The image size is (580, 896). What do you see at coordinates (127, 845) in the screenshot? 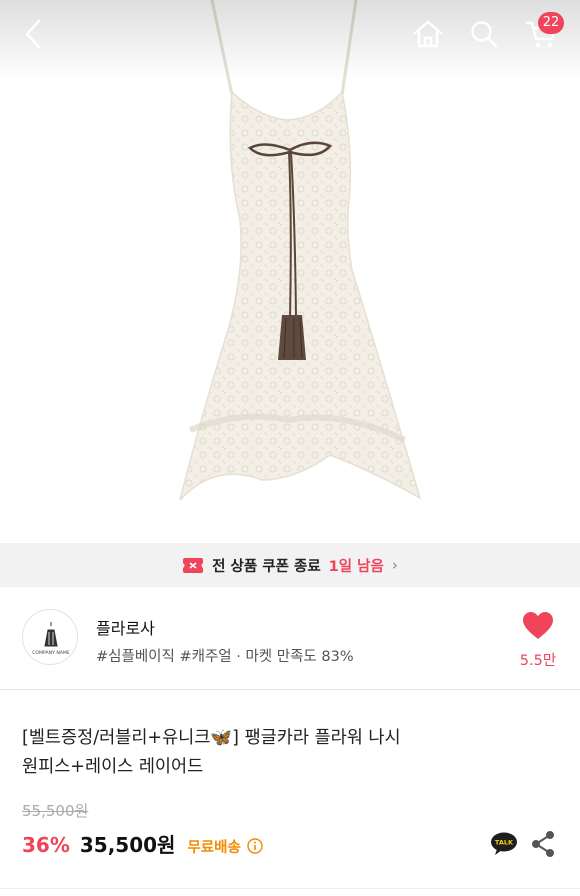
I see `sale-price: 35,500원` at bounding box center [127, 845].